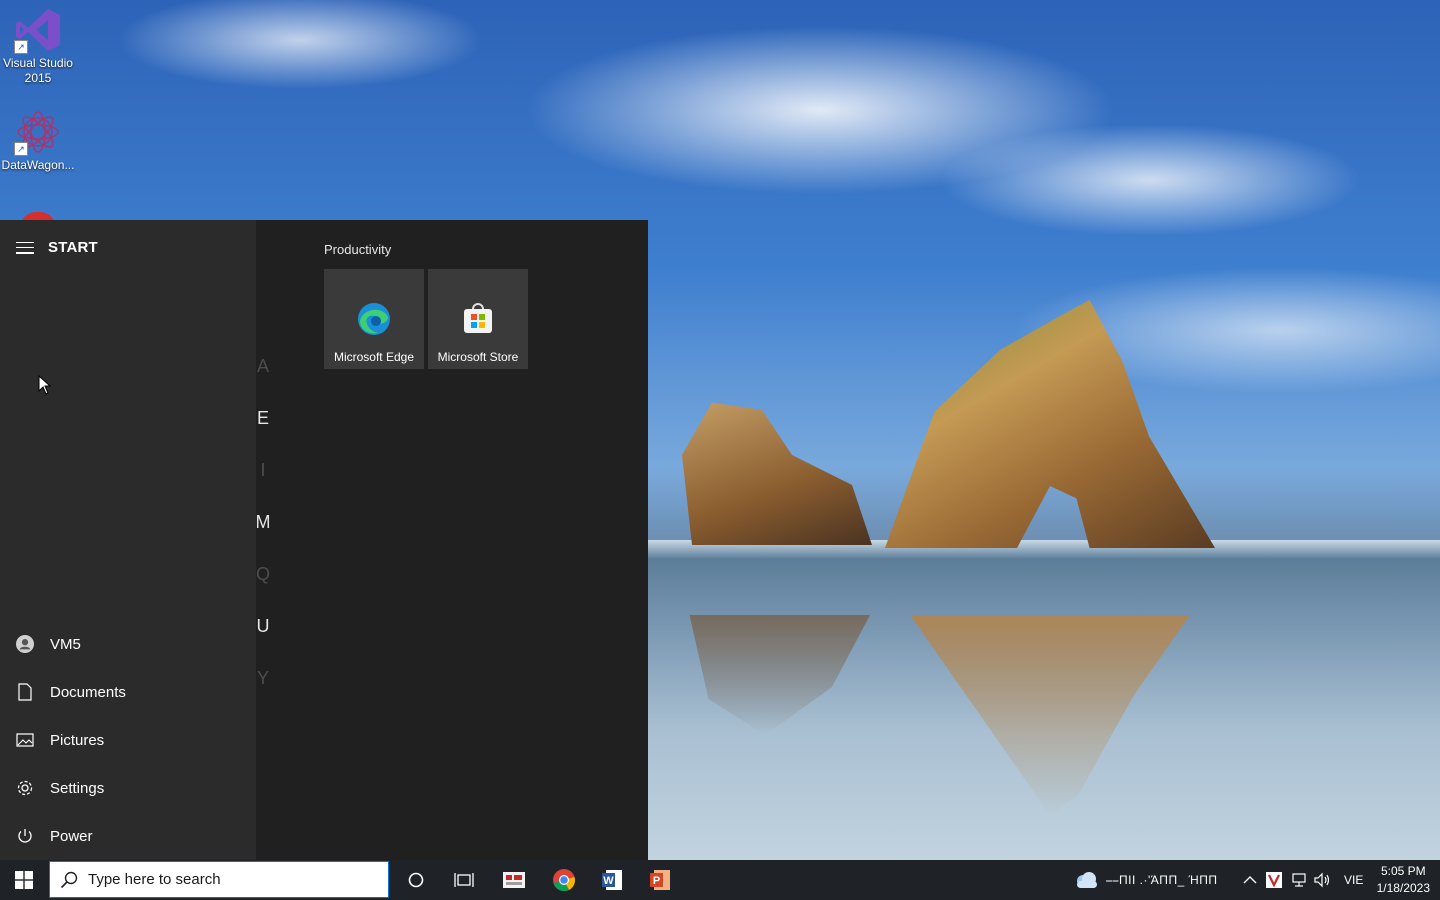  I want to click on chrome-icon, so click(564, 880).